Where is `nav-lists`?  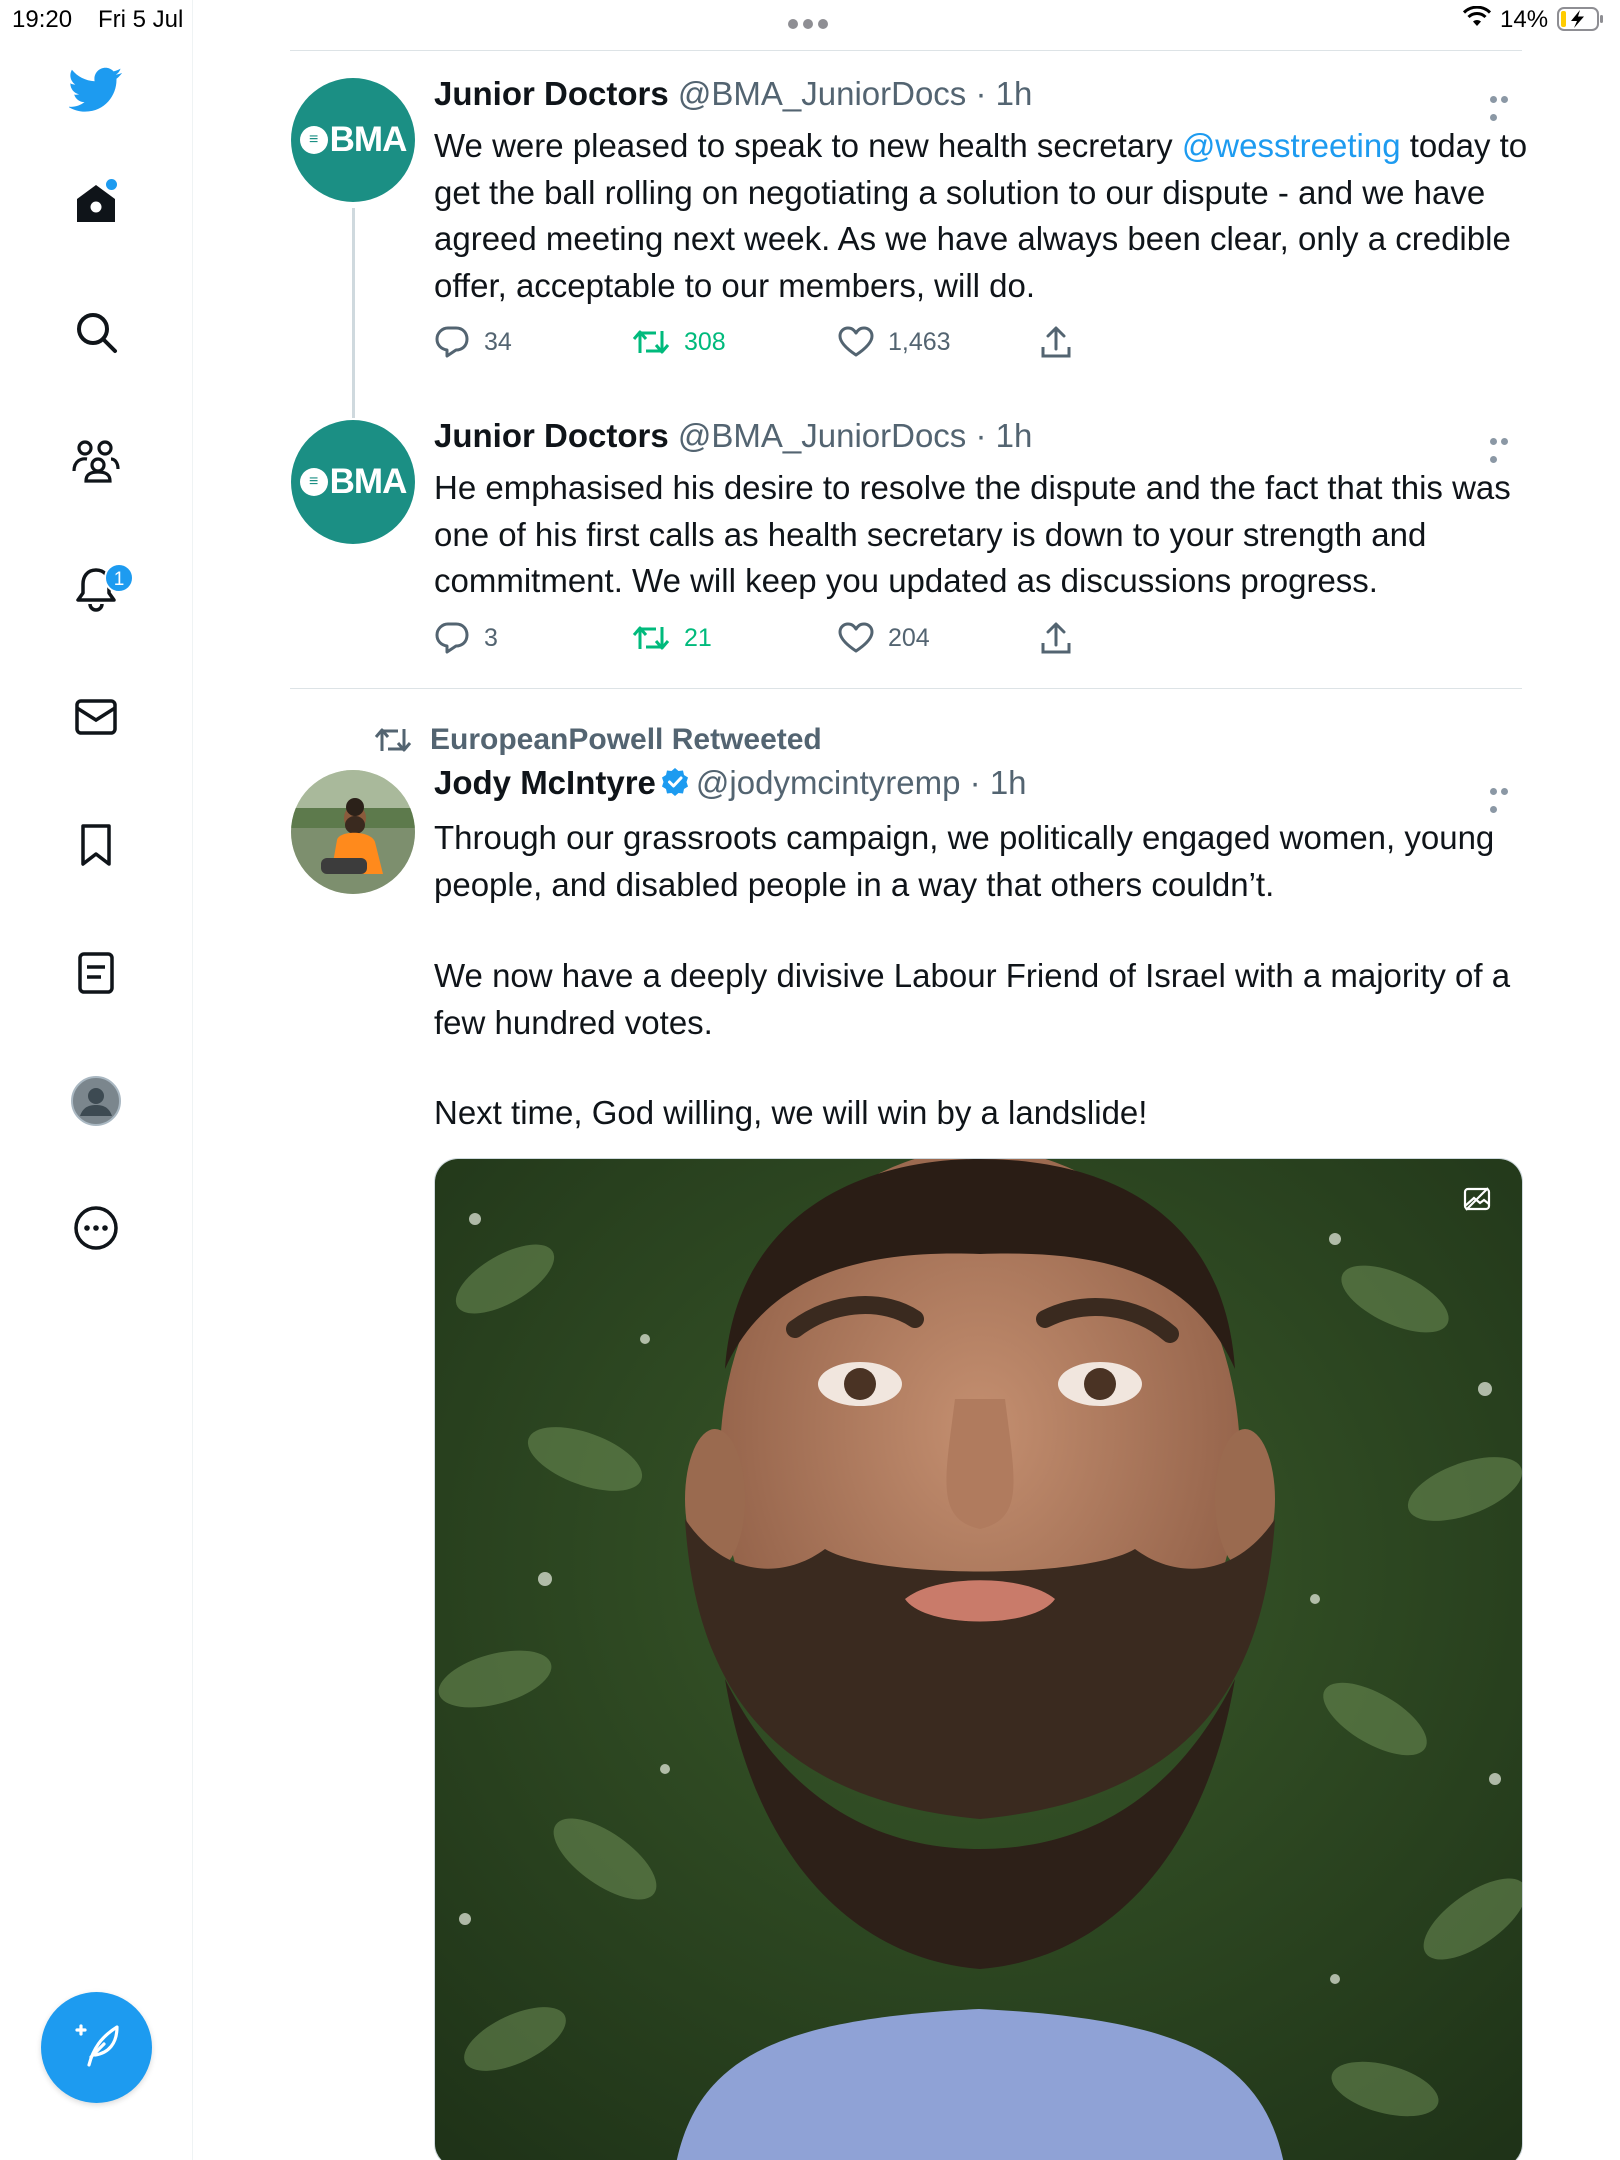 nav-lists is located at coordinates (96, 973).